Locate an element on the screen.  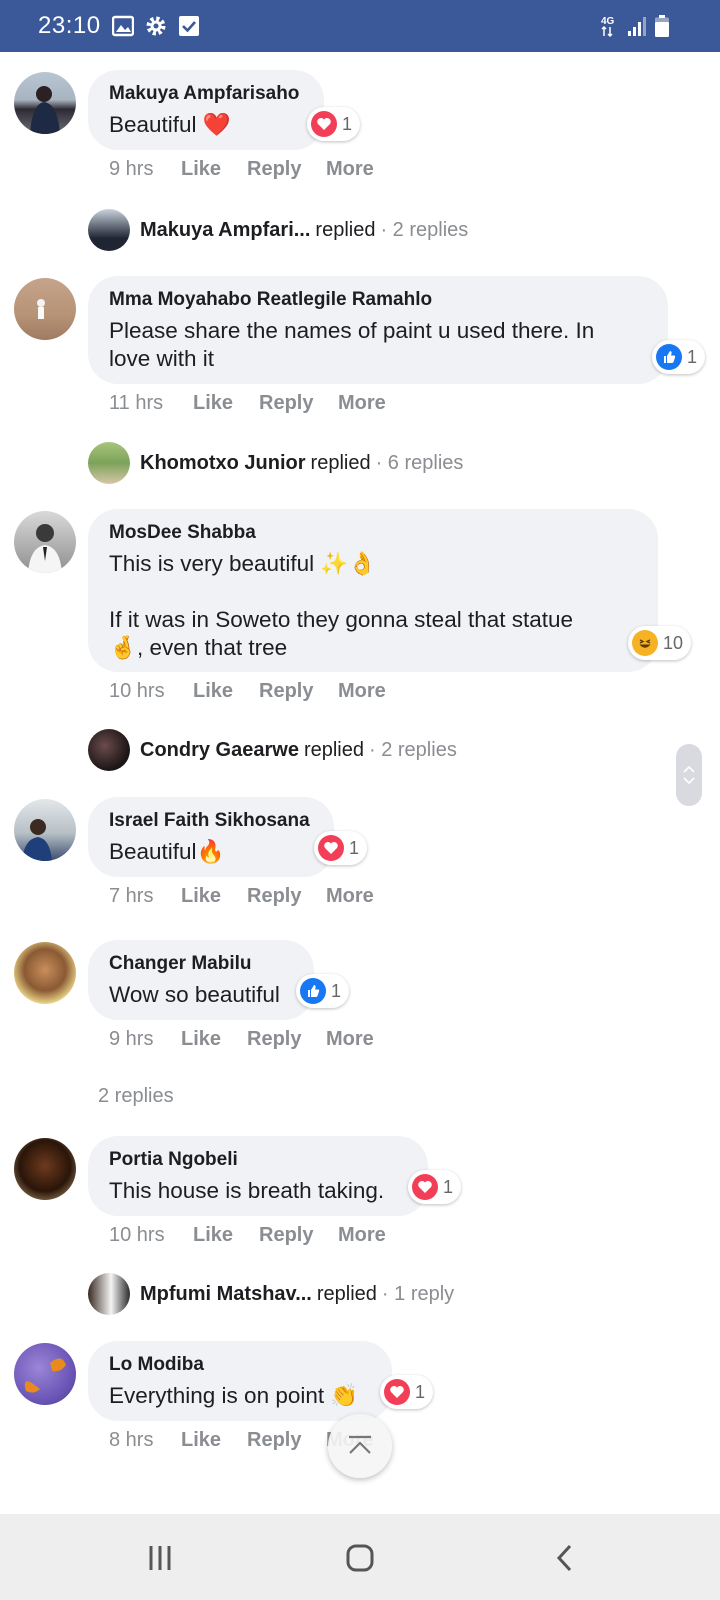
home-button is located at coordinates (360, 1558).